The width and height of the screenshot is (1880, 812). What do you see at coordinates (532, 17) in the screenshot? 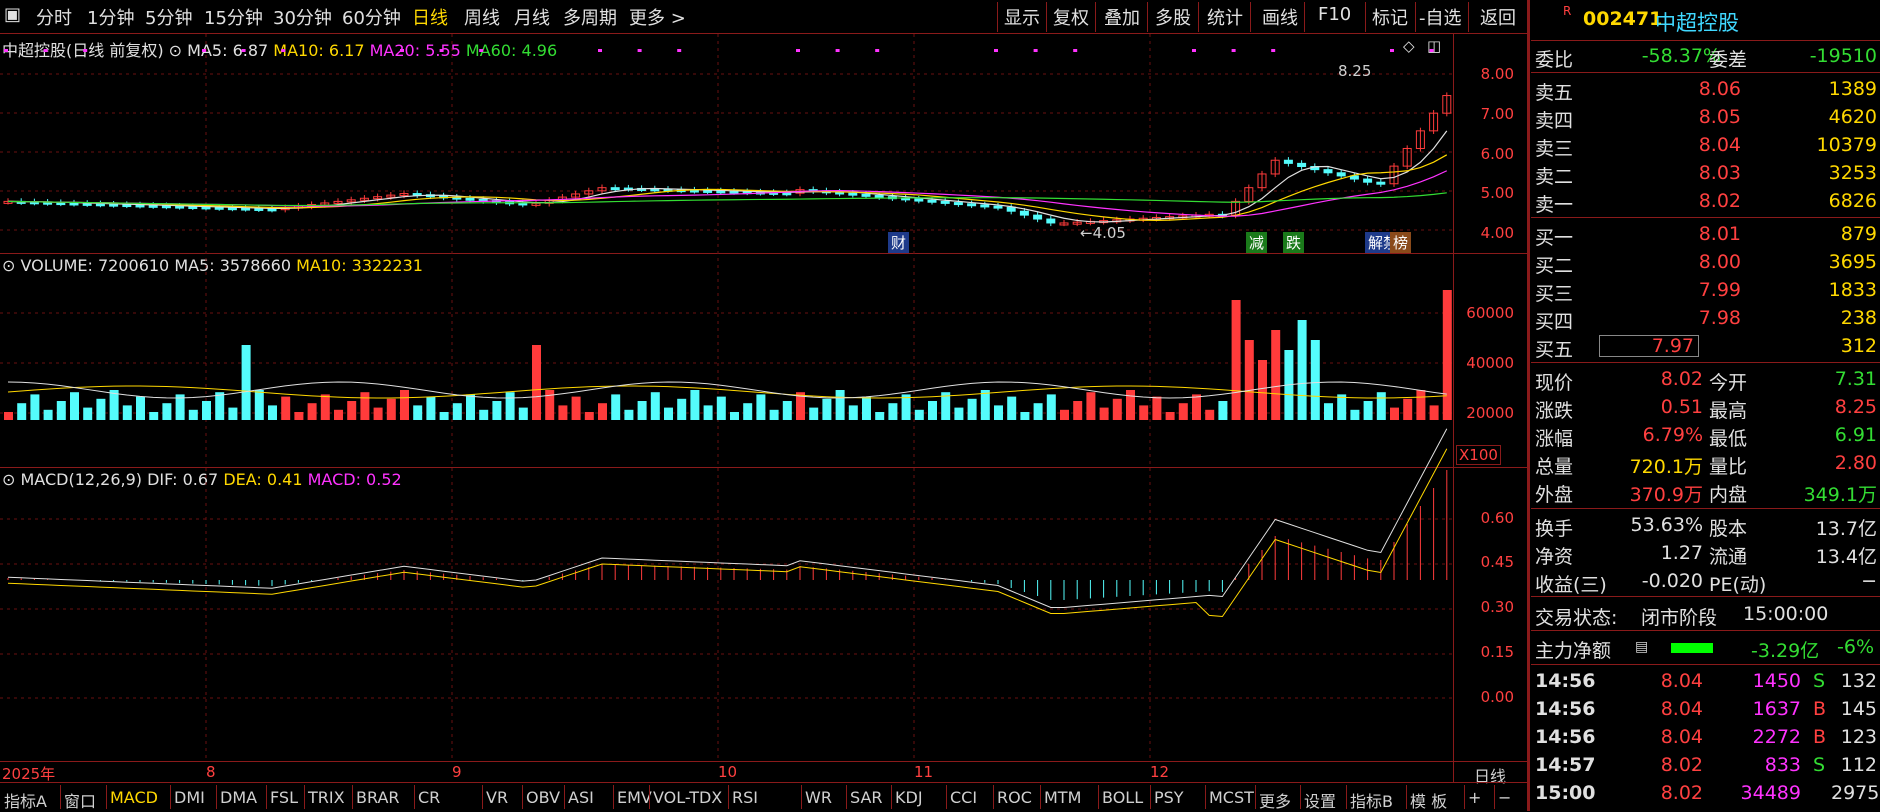
I see `tab-monthly: 月线` at bounding box center [532, 17].